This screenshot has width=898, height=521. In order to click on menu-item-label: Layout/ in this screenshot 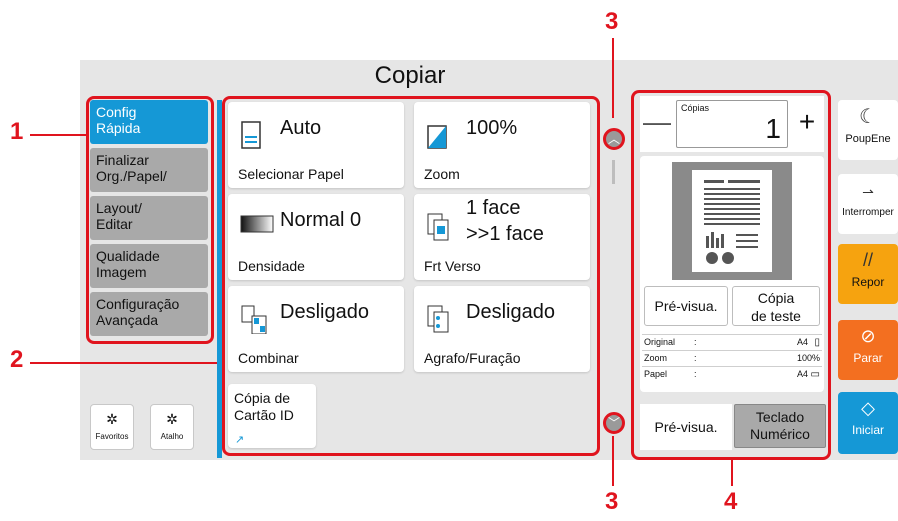, I will do `click(119, 208)`.